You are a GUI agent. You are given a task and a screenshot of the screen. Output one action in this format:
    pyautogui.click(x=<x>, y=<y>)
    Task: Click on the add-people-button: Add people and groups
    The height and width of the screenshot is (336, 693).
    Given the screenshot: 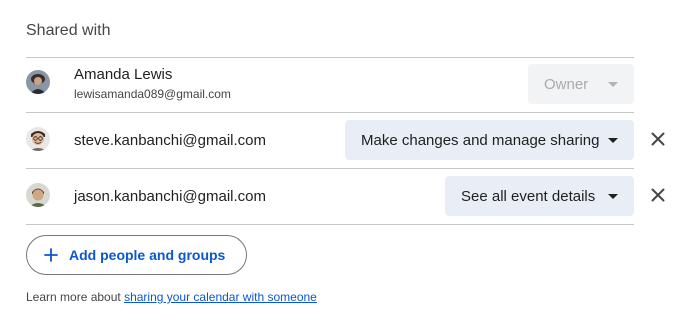 What is the action you would take?
    pyautogui.click(x=136, y=255)
    